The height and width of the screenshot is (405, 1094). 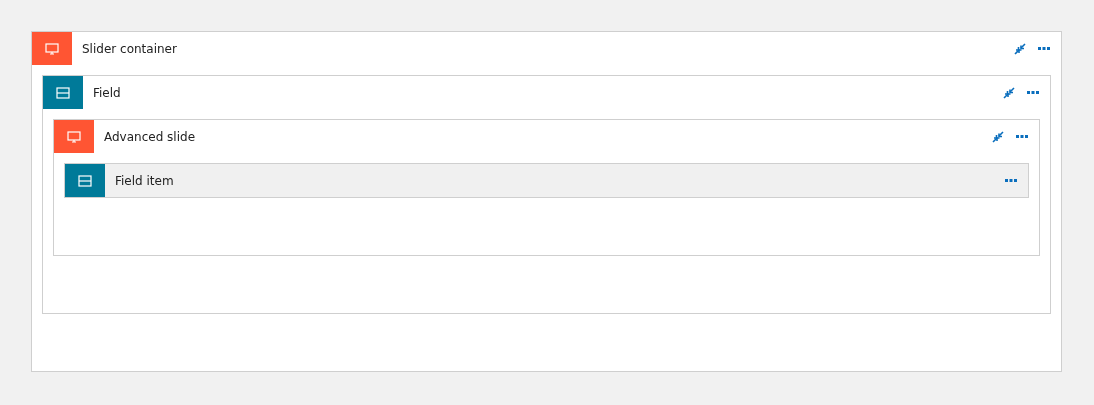 I want to click on component-title: Slider container, so click(x=130, y=48).